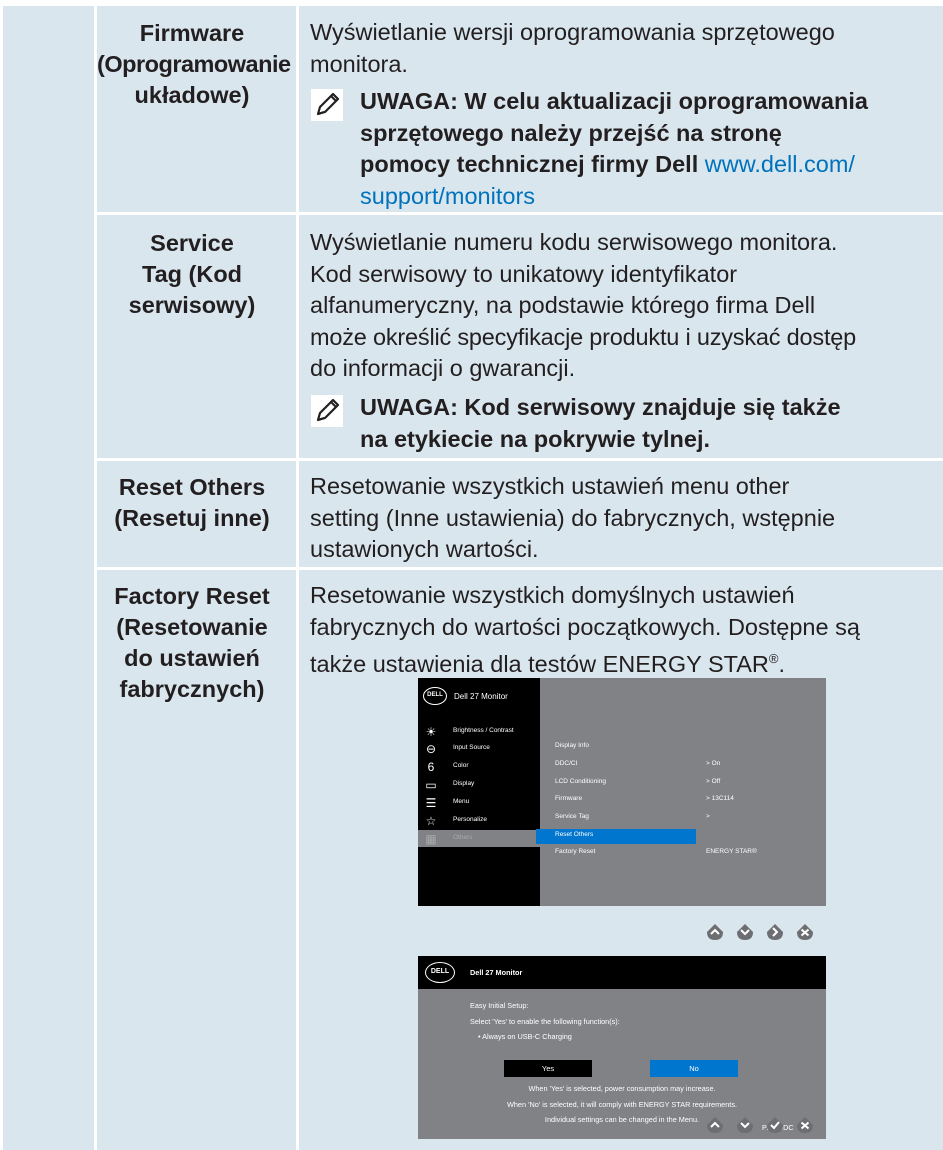 The height and width of the screenshot is (1150, 943). What do you see at coordinates (461, 765) in the screenshot?
I see `osd-menu-item-label: Color` at bounding box center [461, 765].